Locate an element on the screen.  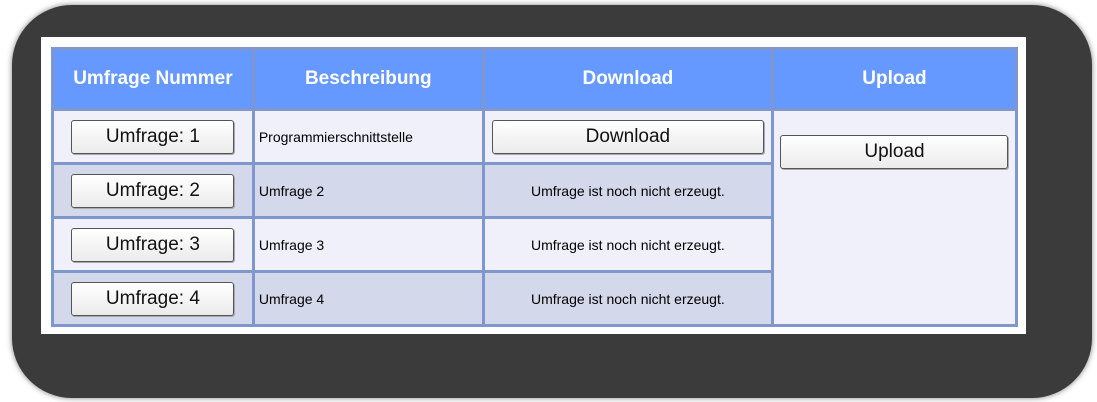
download-button: Download is located at coordinates (627, 136).